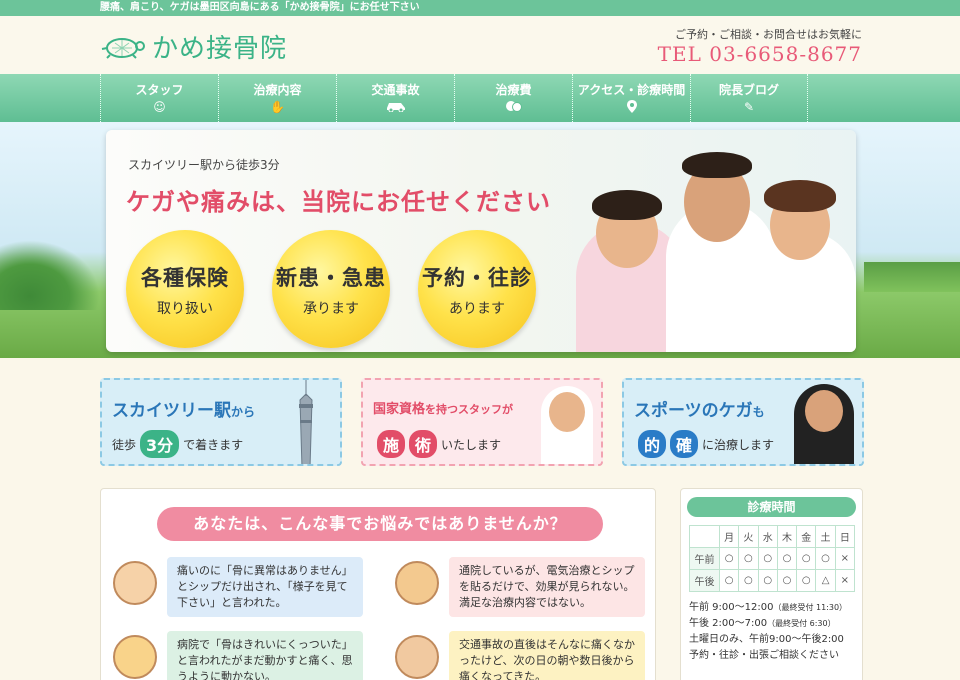 The width and height of the screenshot is (960, 680). I want to click on schedule-day, so click(704, 536).